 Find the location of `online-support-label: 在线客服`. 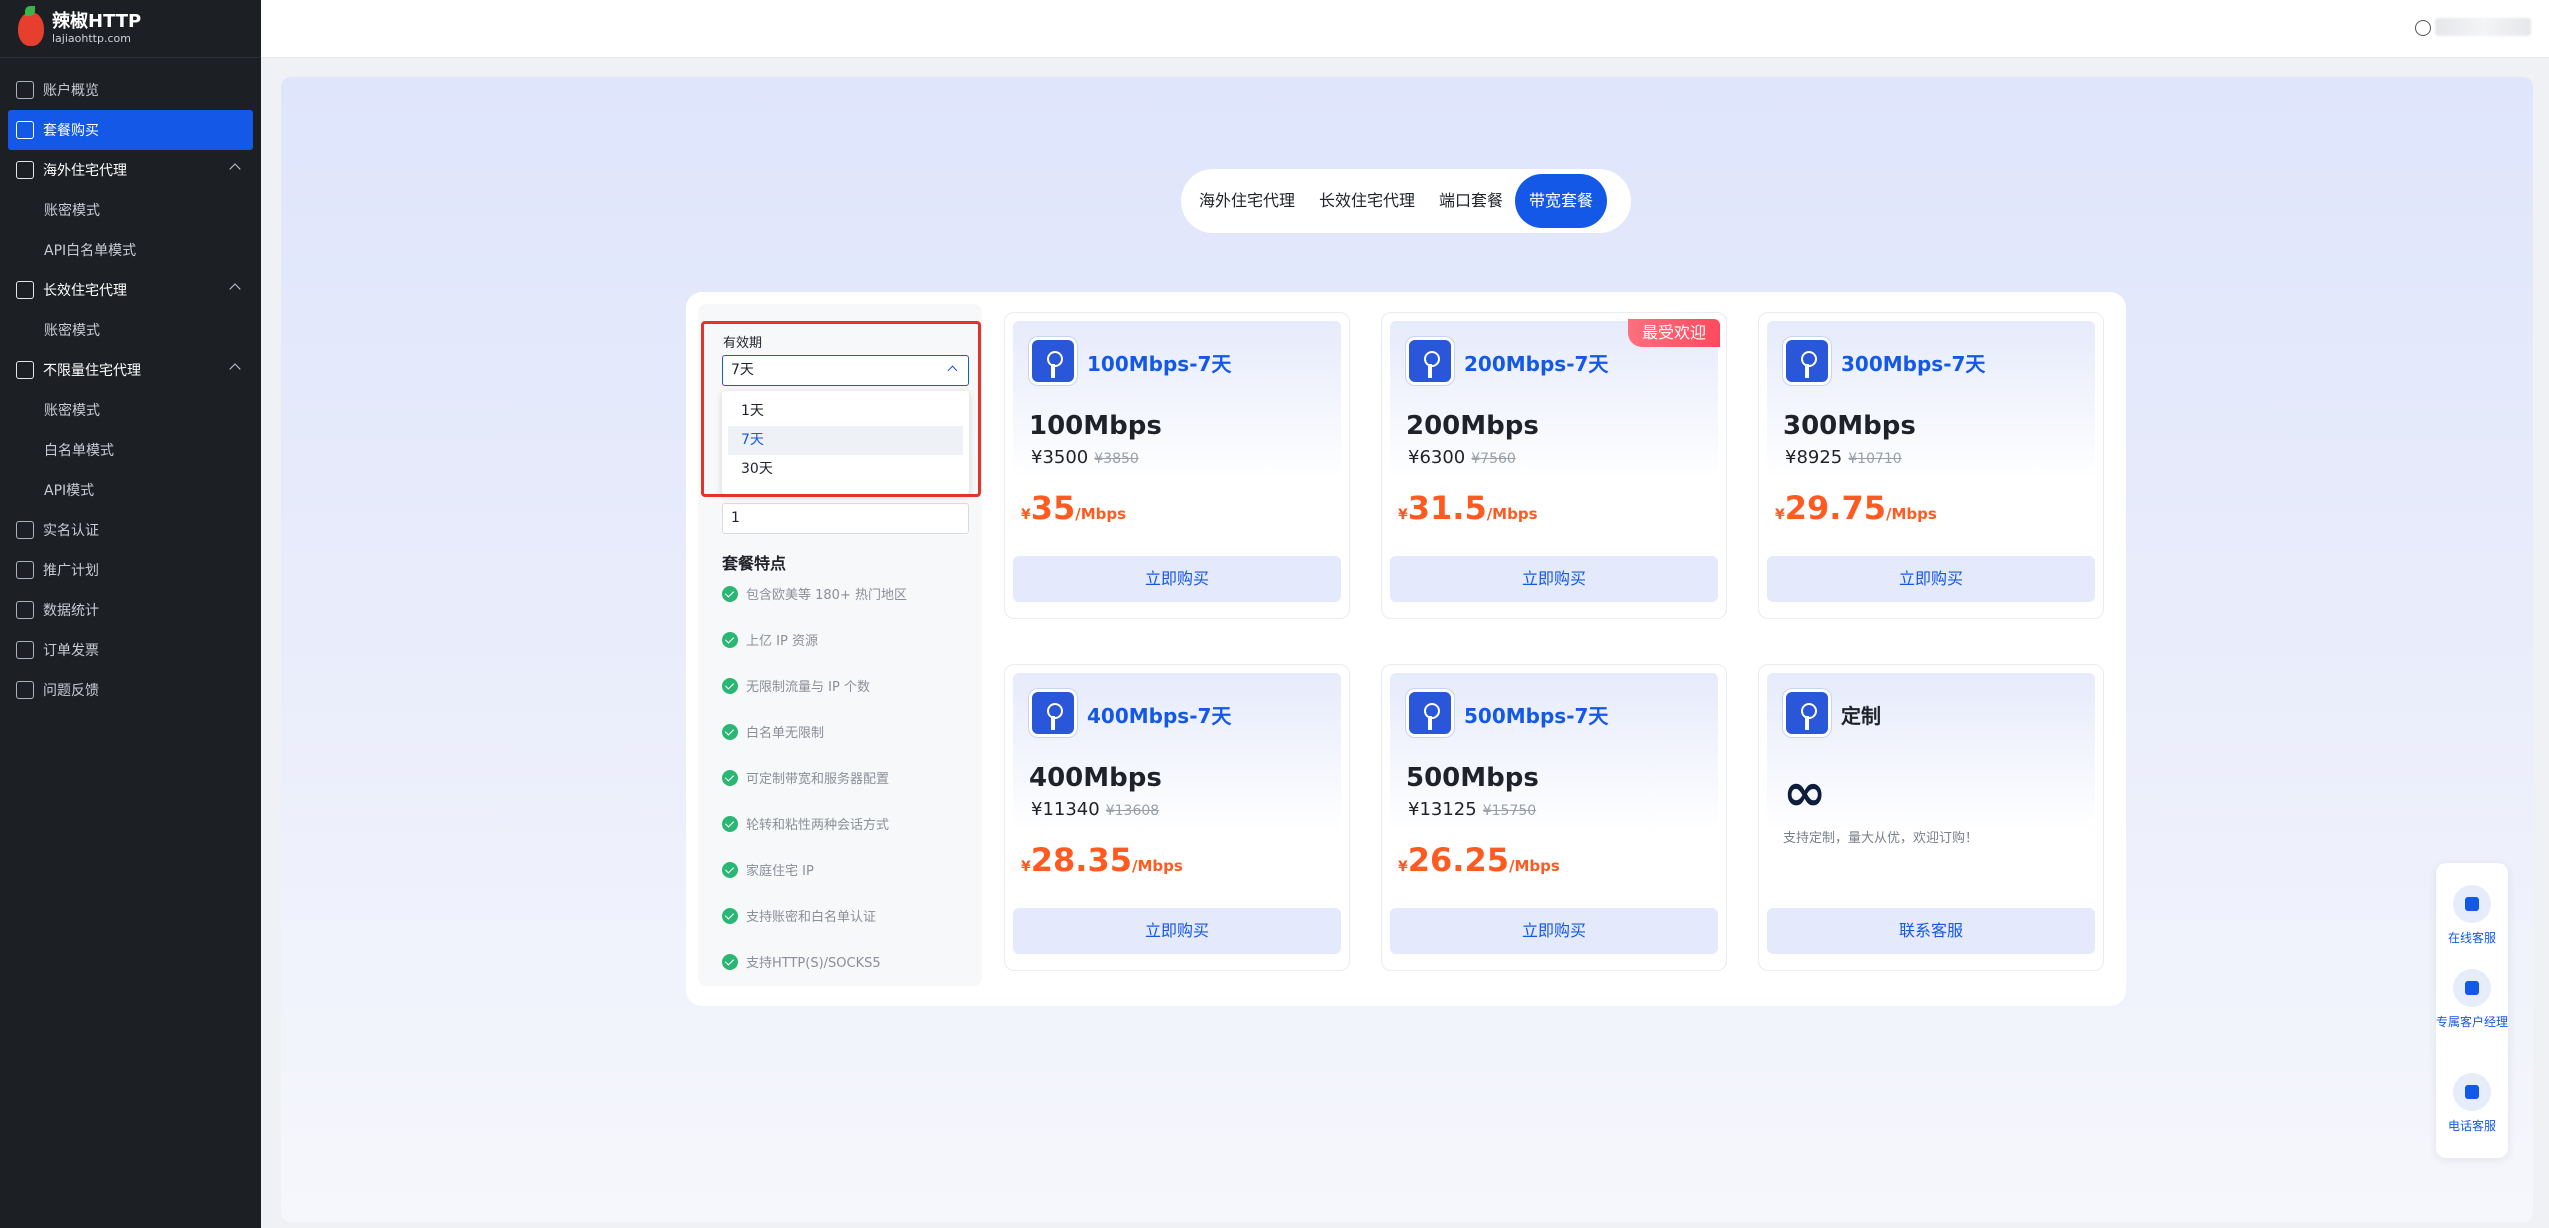

online-support-label: 在线客服 is located at coordinates (2471, 938).